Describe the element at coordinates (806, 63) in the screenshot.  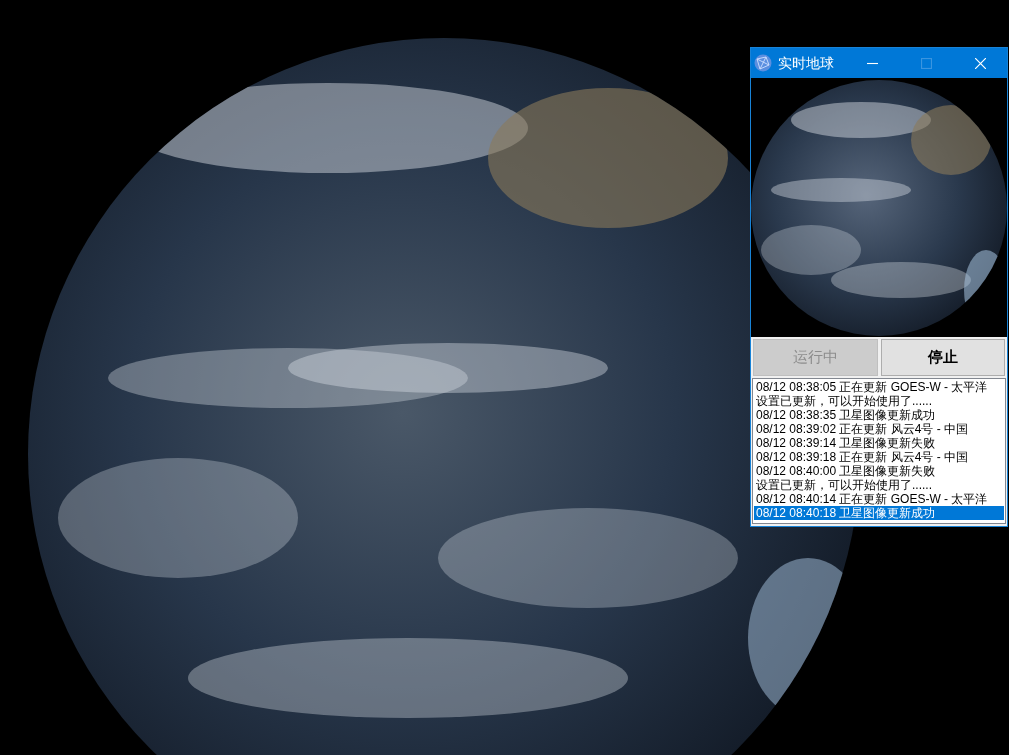
I see `window-title: 实时地球` at that location.